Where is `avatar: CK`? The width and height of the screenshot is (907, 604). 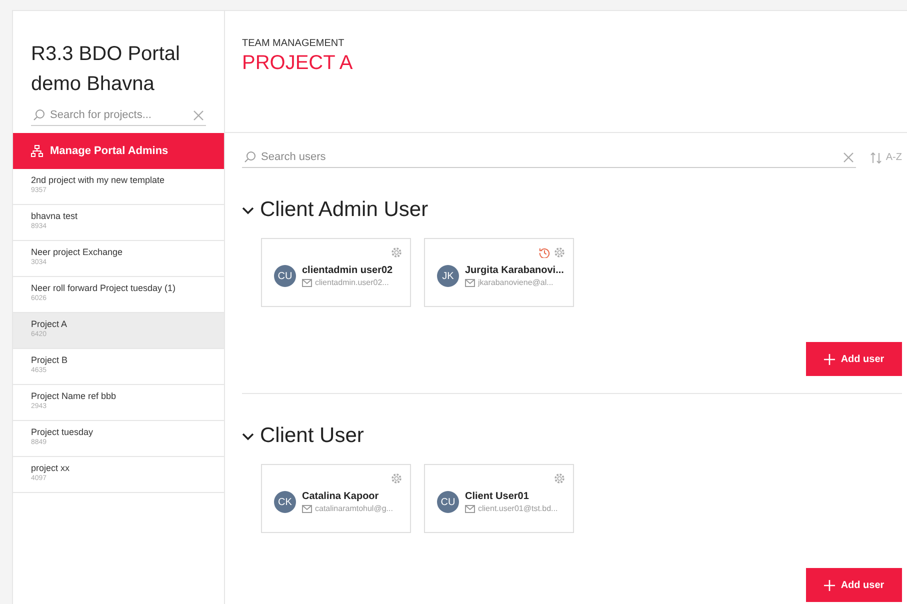 avatar: CK is located at coordinates (285, 502).